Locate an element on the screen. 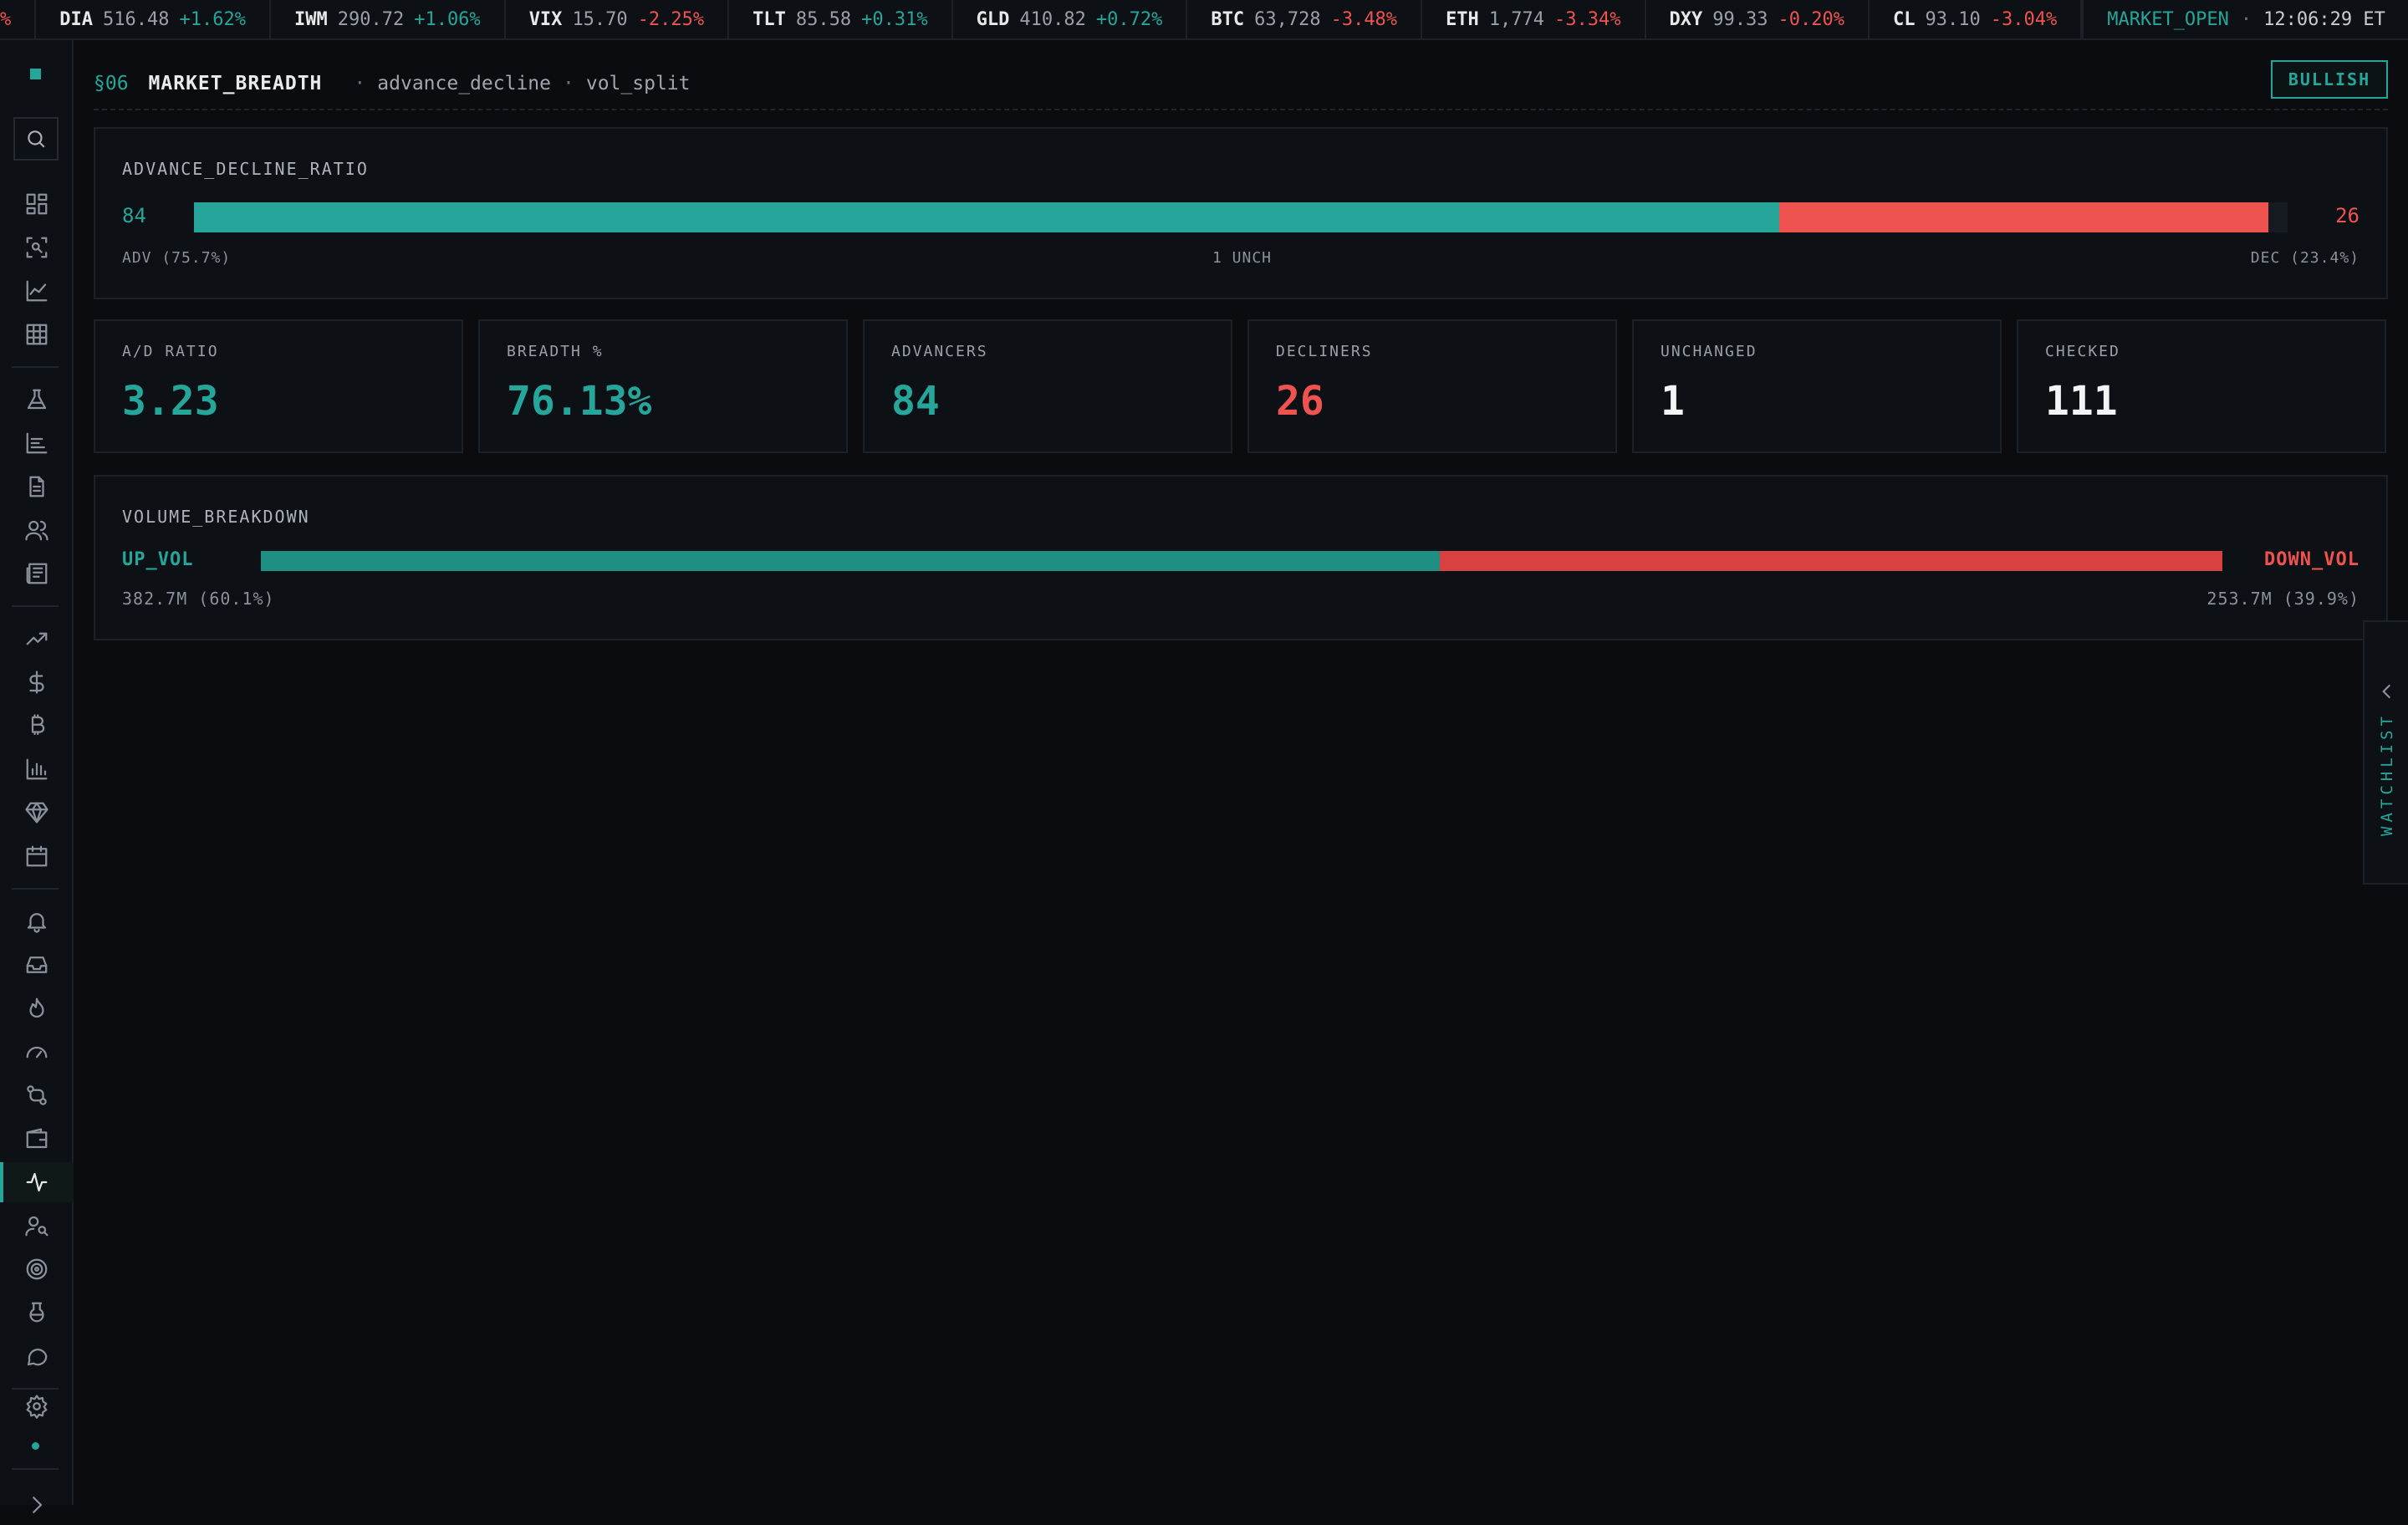 Image resolution: width=2408 pixels, height=1525 pixels. sidebar-item-trending is located at coordinates (37, 639).